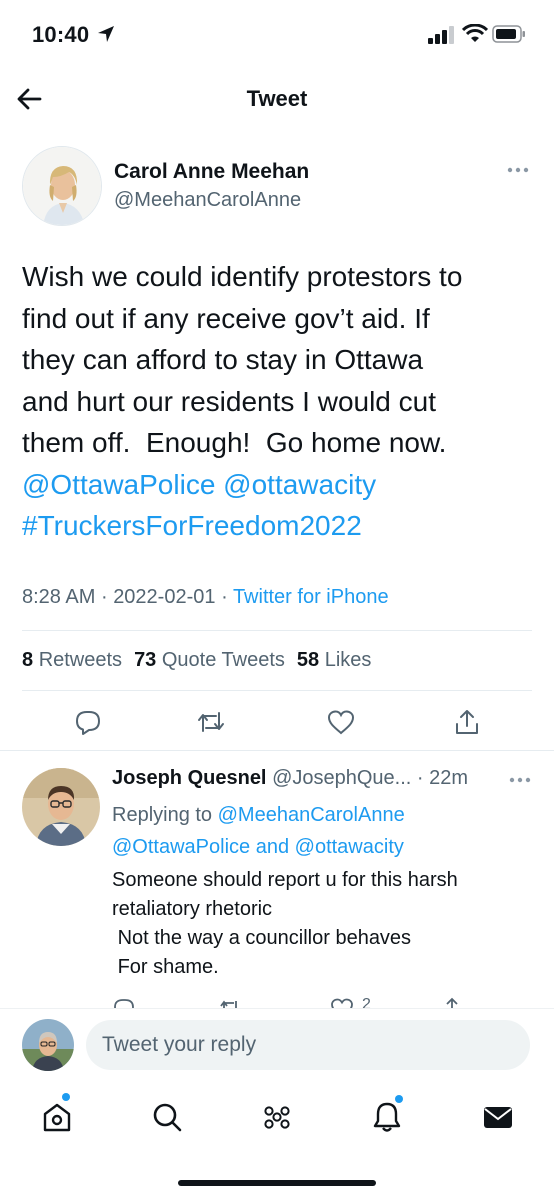 This screenshot has width=554, height=1200. I want to click on reply-like-icon, so click(342, 1002).